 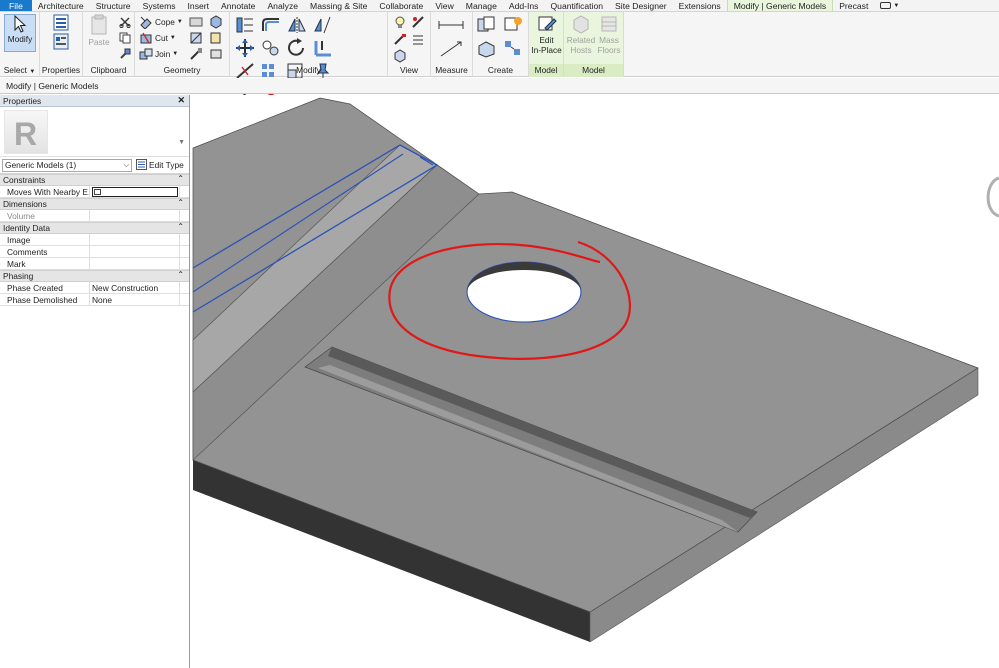 I want to click on cope-button: Cope ▼, so click(x=161, y=22).